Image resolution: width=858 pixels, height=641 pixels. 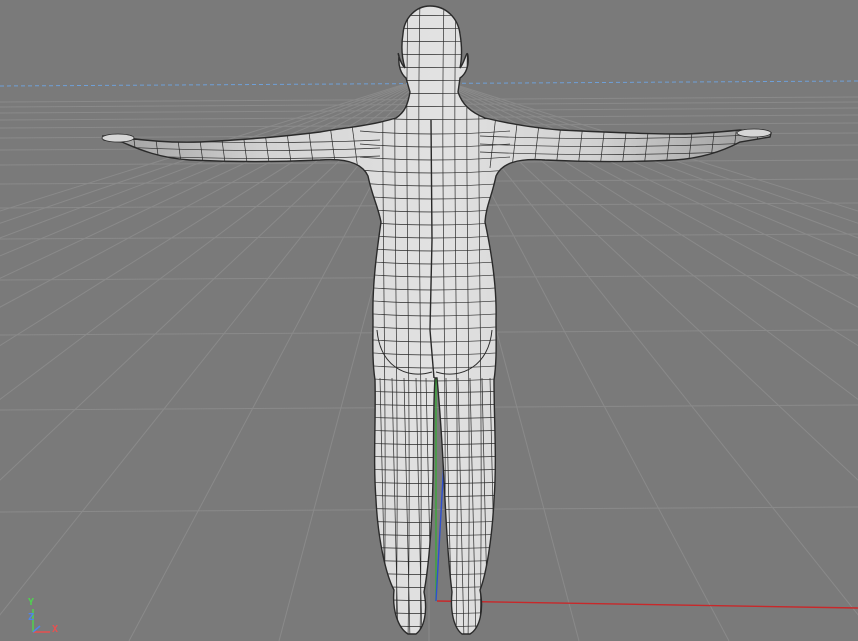 I want to click on world-x-axis-line, so click(x=647, y=604).